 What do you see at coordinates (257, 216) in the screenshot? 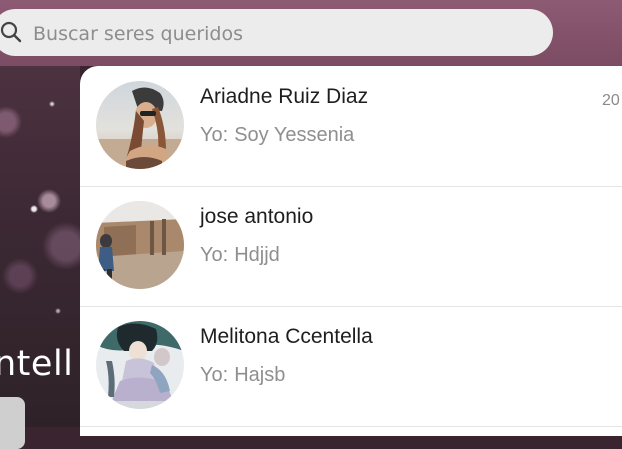
I see `contact-name: jose antonio` at bounding box center [257, 216].